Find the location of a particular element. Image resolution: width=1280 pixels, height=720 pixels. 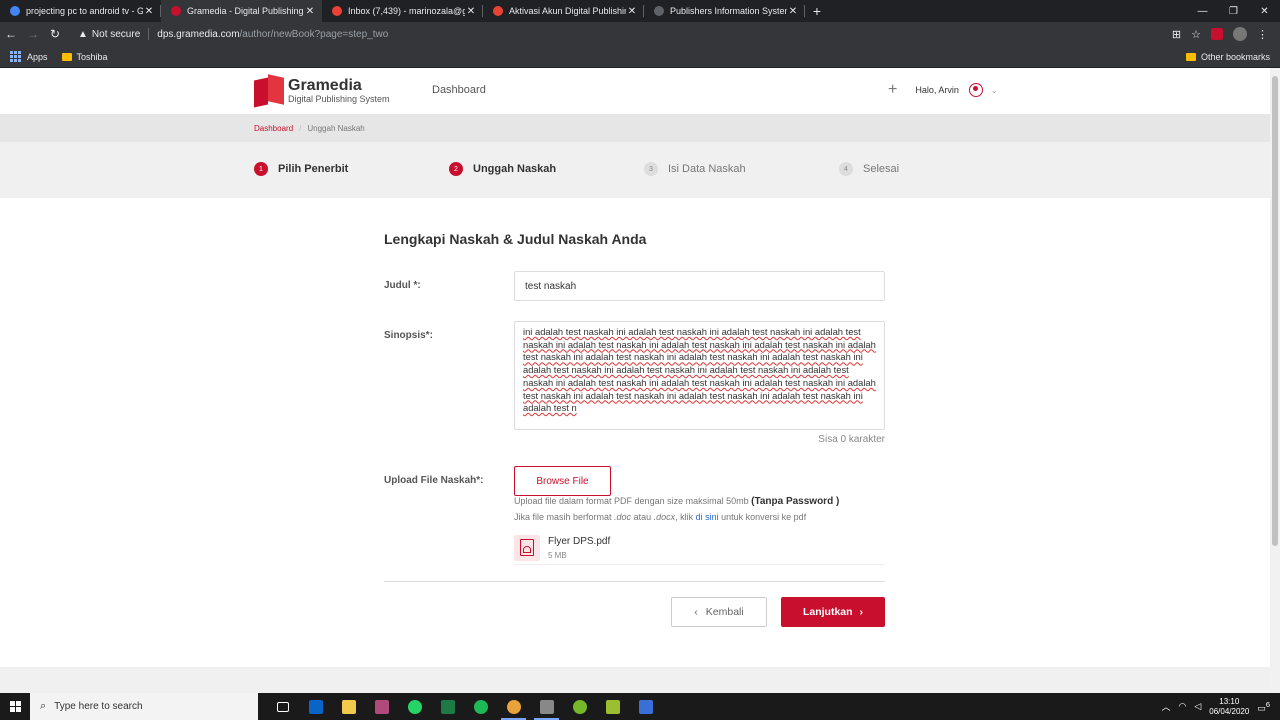

breadcrumb: Dashboard / Unggah Naskah is located at coordinates (635, 128).